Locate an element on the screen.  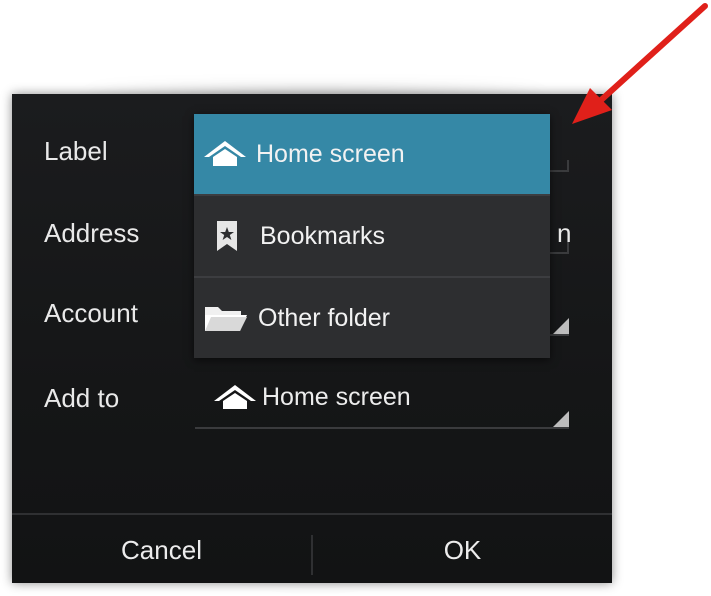
dropdown-item-bookmarks: Bookmarks is located at coordinates (372, 236).